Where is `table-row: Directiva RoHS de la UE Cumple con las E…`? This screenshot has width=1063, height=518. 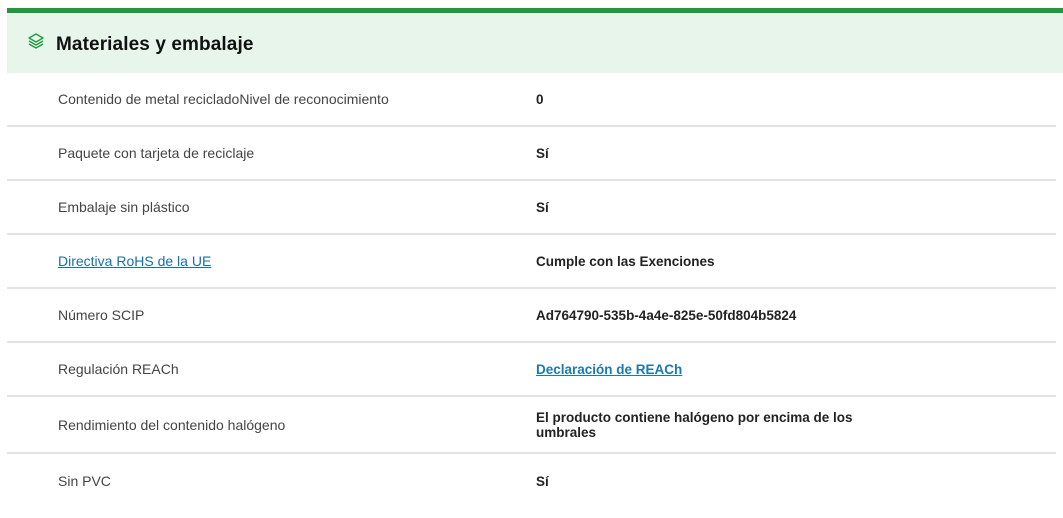 table-row: Directiva RoHS de la UE Cumple con las E… is located at coordinates (531, 262).